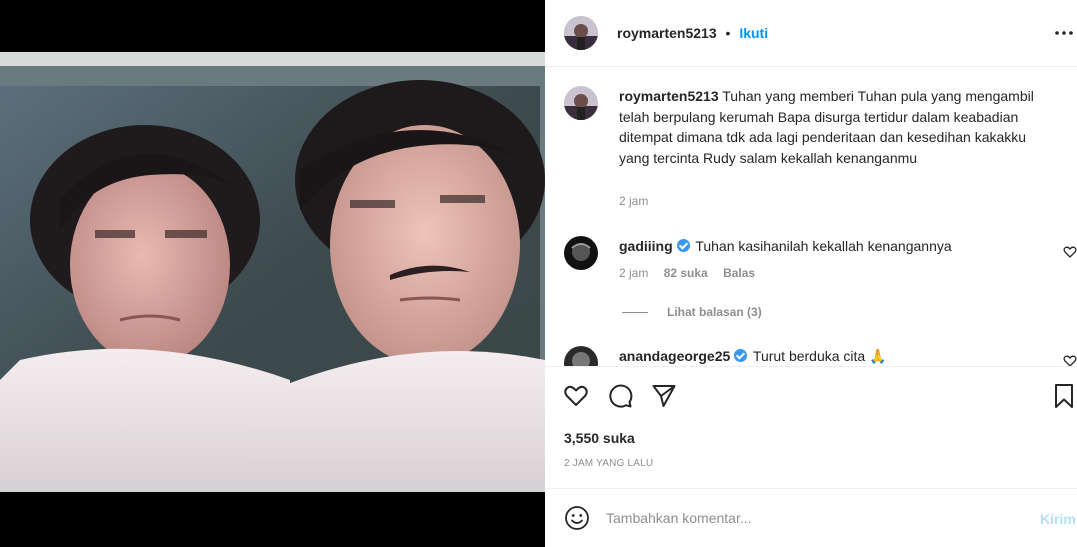 The image size is (1077, 547). I want to click on comment-icon, so click(620, 396).